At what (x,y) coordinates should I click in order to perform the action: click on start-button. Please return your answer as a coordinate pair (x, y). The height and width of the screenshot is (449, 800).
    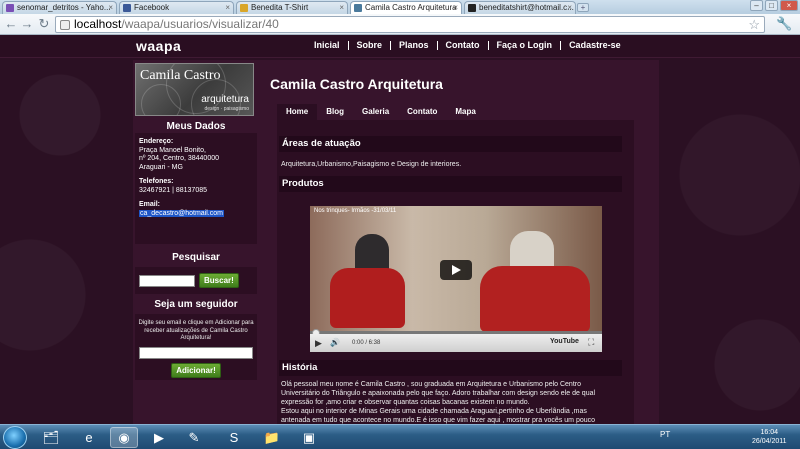
    Looking at the image, I should click on (15, 437).